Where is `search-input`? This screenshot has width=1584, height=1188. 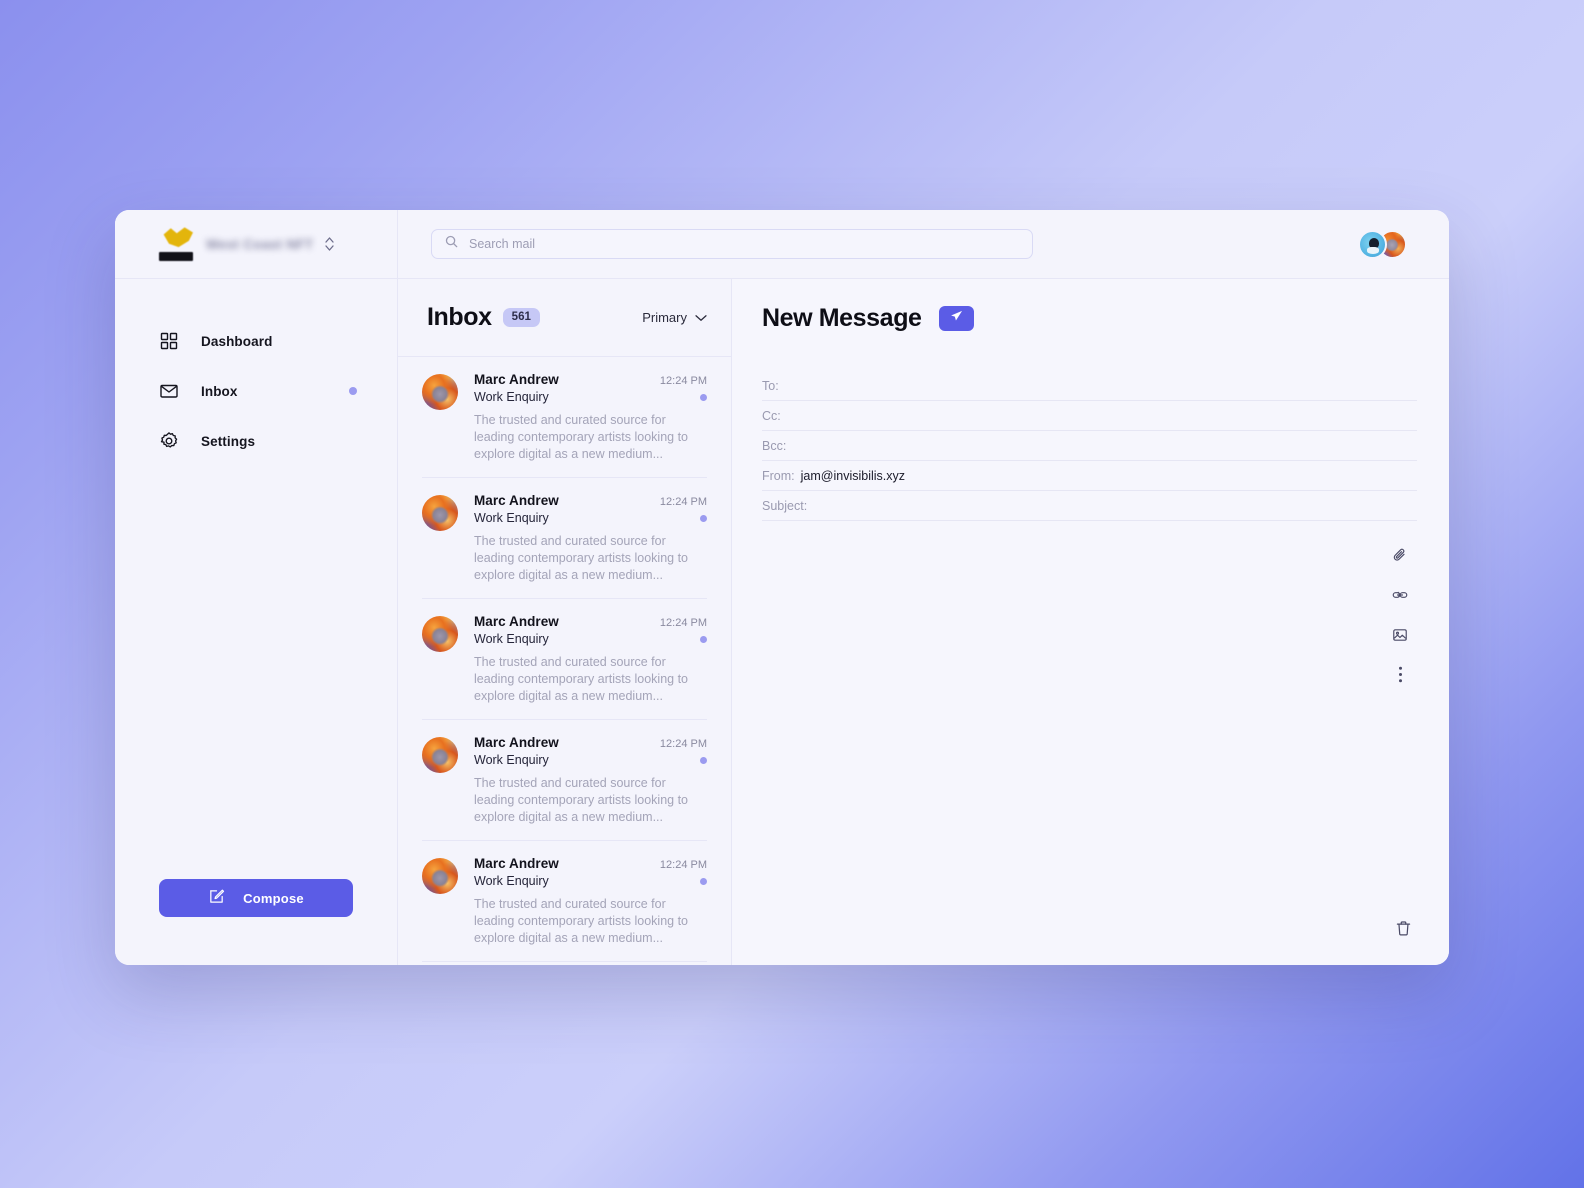 search-input is located at coordinates (744, 244).